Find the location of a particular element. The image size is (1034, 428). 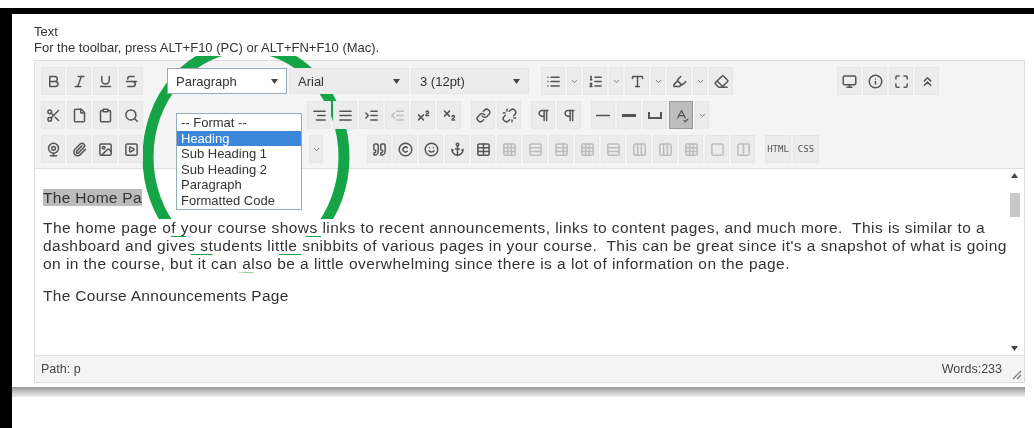

delete-row-icon is located at coordinates (613, 149).